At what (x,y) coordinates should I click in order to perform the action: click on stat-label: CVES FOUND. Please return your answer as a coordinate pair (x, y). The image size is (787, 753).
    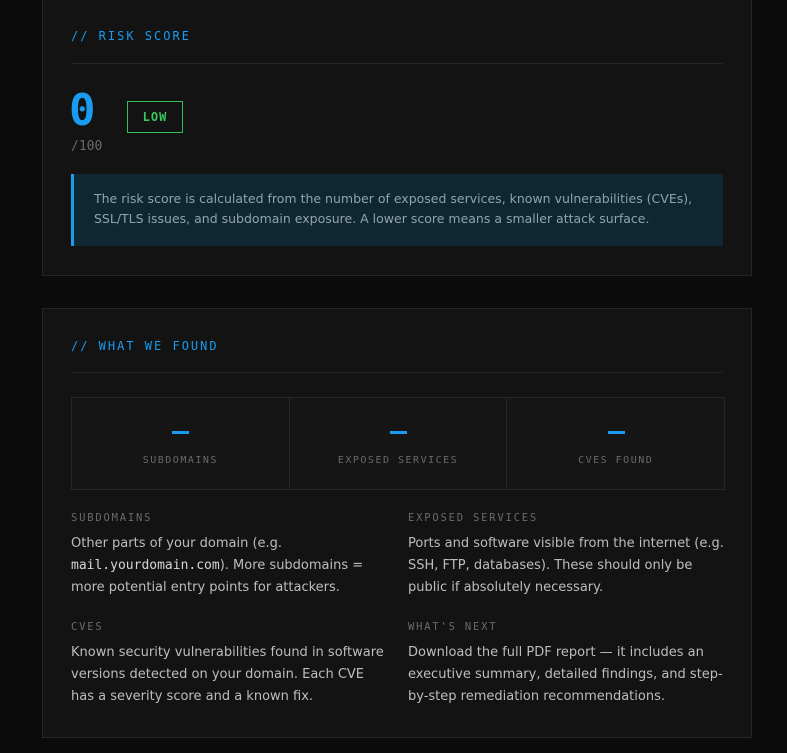
    Looking at the image, I should click on (616, 460).